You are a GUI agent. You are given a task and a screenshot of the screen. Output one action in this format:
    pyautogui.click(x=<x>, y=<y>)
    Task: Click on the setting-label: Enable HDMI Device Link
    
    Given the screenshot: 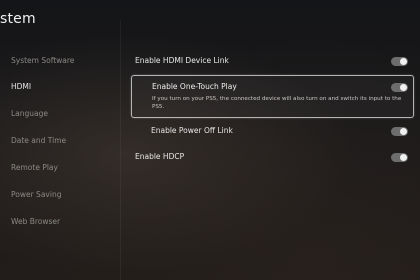 What is the action you would take?
    pyautogui.click(x=182, y=60)
    